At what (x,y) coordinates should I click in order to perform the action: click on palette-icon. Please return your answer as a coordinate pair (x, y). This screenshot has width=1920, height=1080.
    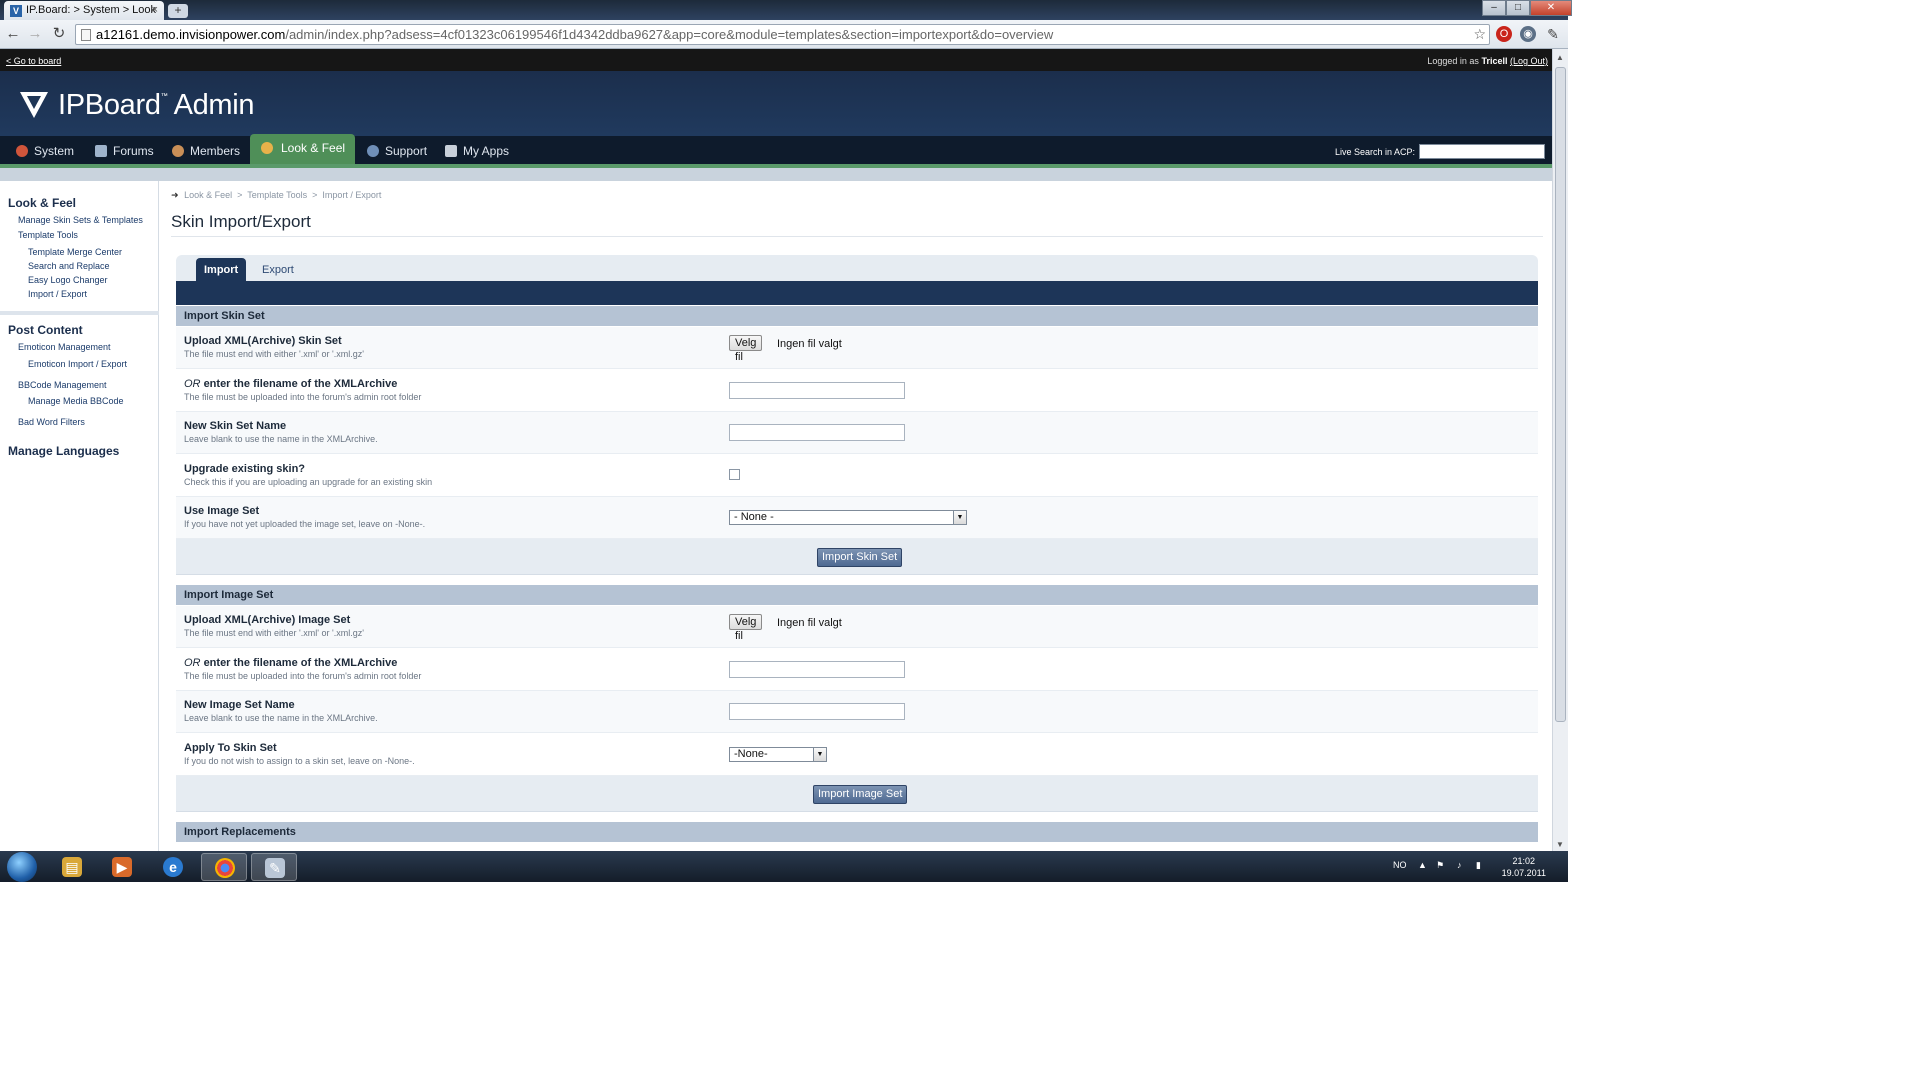
    Looking at the image, I should click on (267, 148).